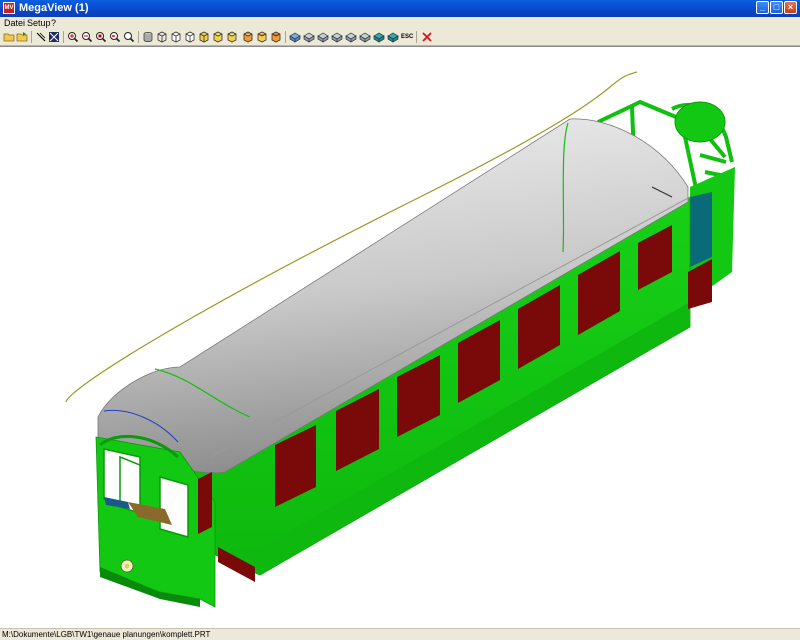 This screenshot has width=800, height=640. I want to click on view-cube-3-icon, so click(248, 37).